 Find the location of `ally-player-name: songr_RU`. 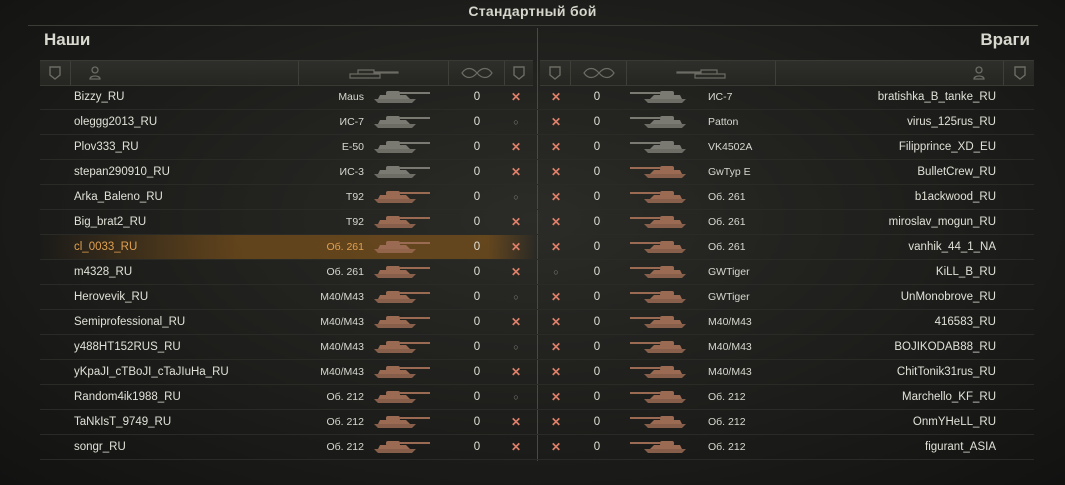

ally-player-name: songr_RU is located at coordinates (100, 447).